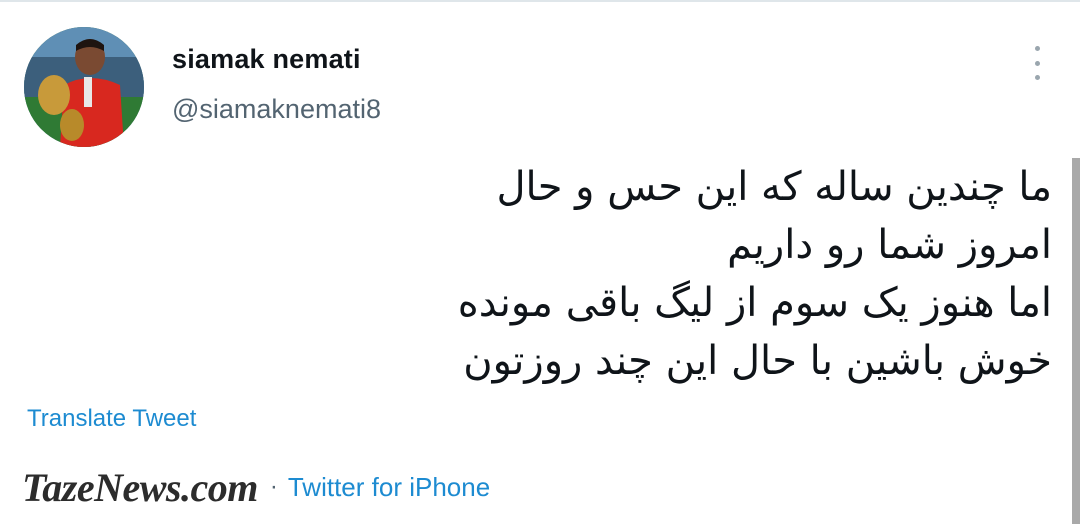 This screenshot has height=524, width=1080. Describe the element at coordinates (774, 187) in the screenshot. I see `tweet-text-line: ما چندین ساله که این حس و حال` at that location.